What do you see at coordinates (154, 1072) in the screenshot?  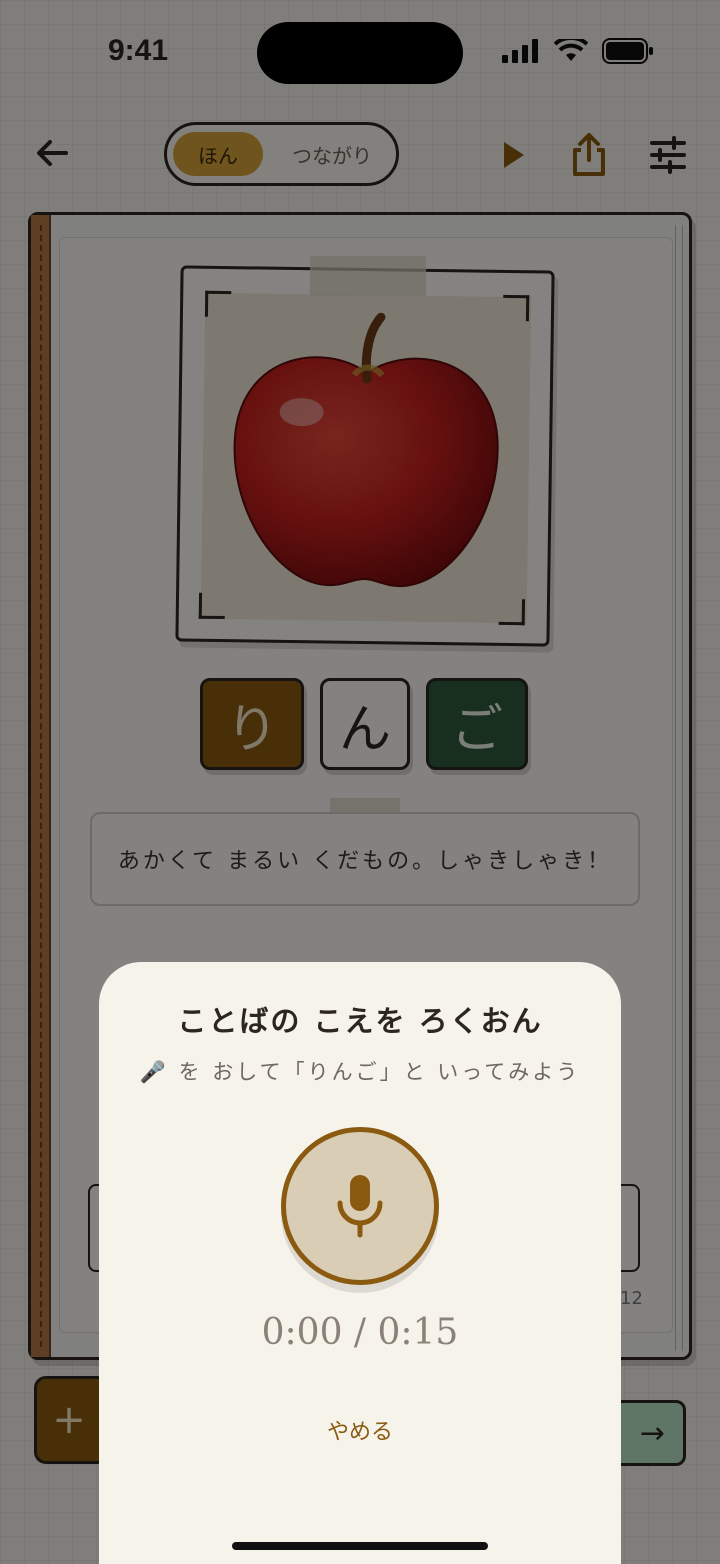 I see `microphone-emoji-icon: 🎤` at bounding box center [154, 1072].